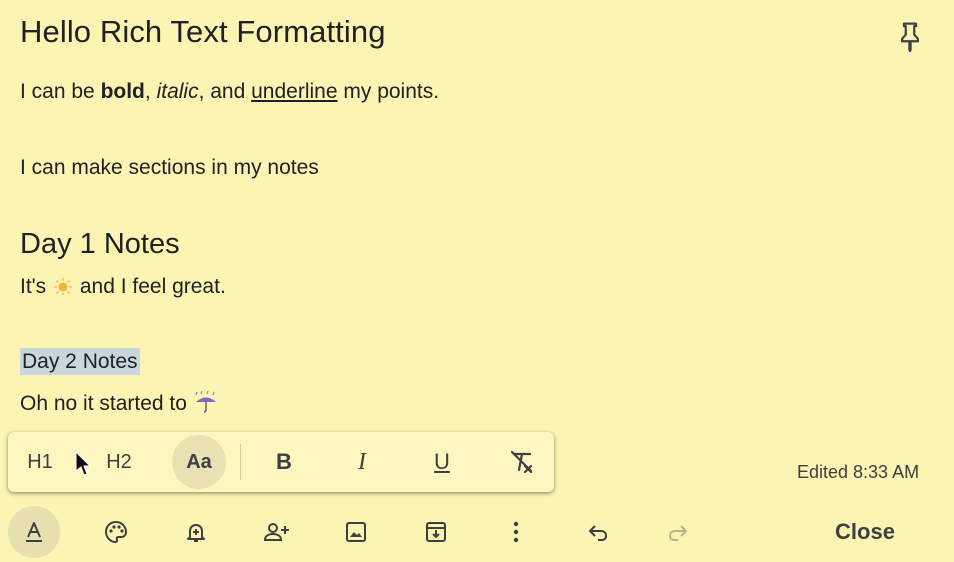  Describe the element at coordinates (436, 532) in the screenshot. I see `archive-icon` at that location.